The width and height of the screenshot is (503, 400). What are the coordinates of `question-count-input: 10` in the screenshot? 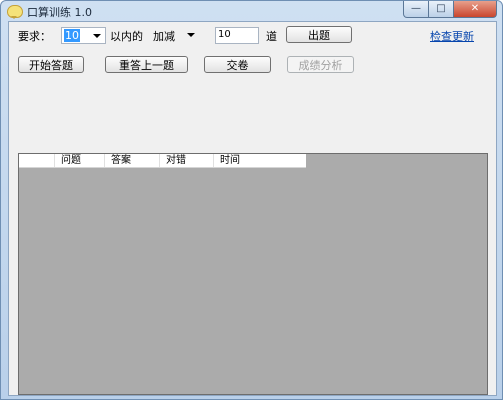 It's located at (237, 35).